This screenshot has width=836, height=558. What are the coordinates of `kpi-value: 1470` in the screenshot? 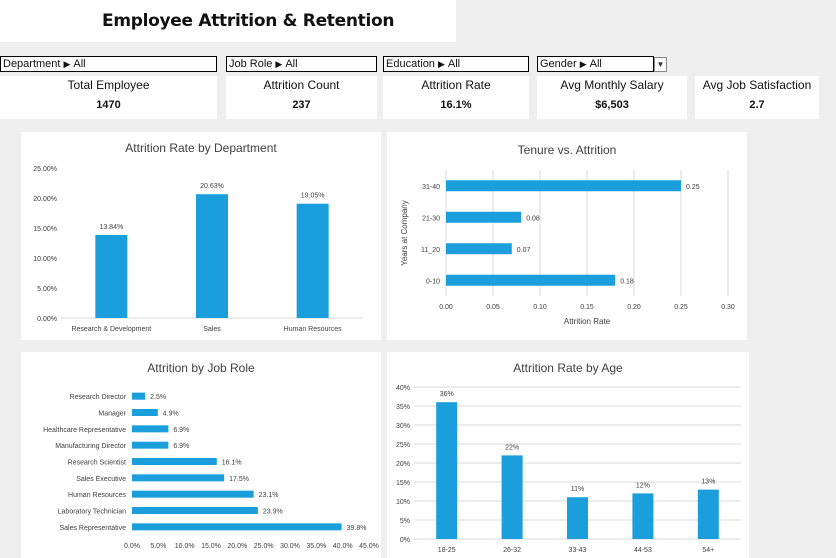 It's located at (108, 105).